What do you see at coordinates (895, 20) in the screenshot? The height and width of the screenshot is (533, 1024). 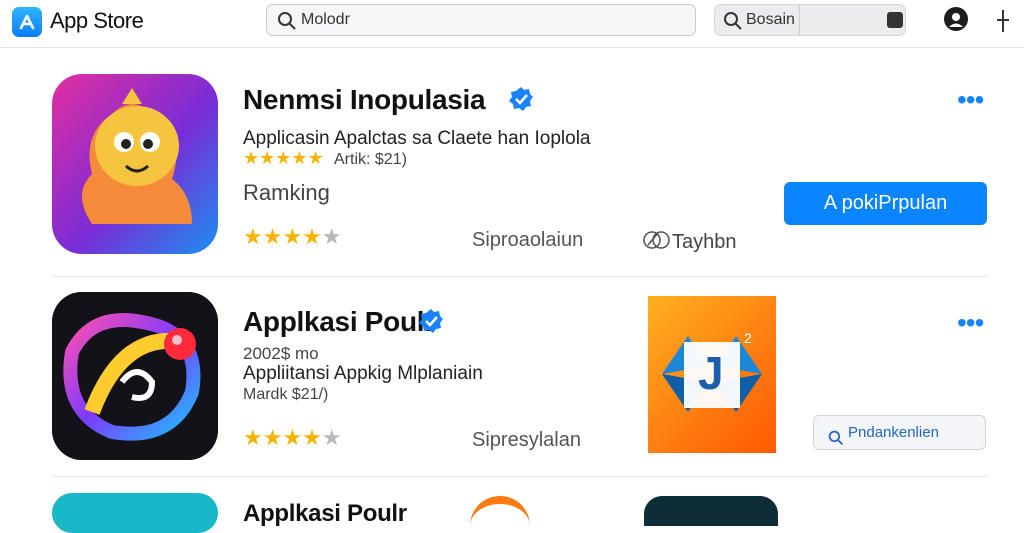 I see `shopping-bag-icon` at bounding box center [895, 20].